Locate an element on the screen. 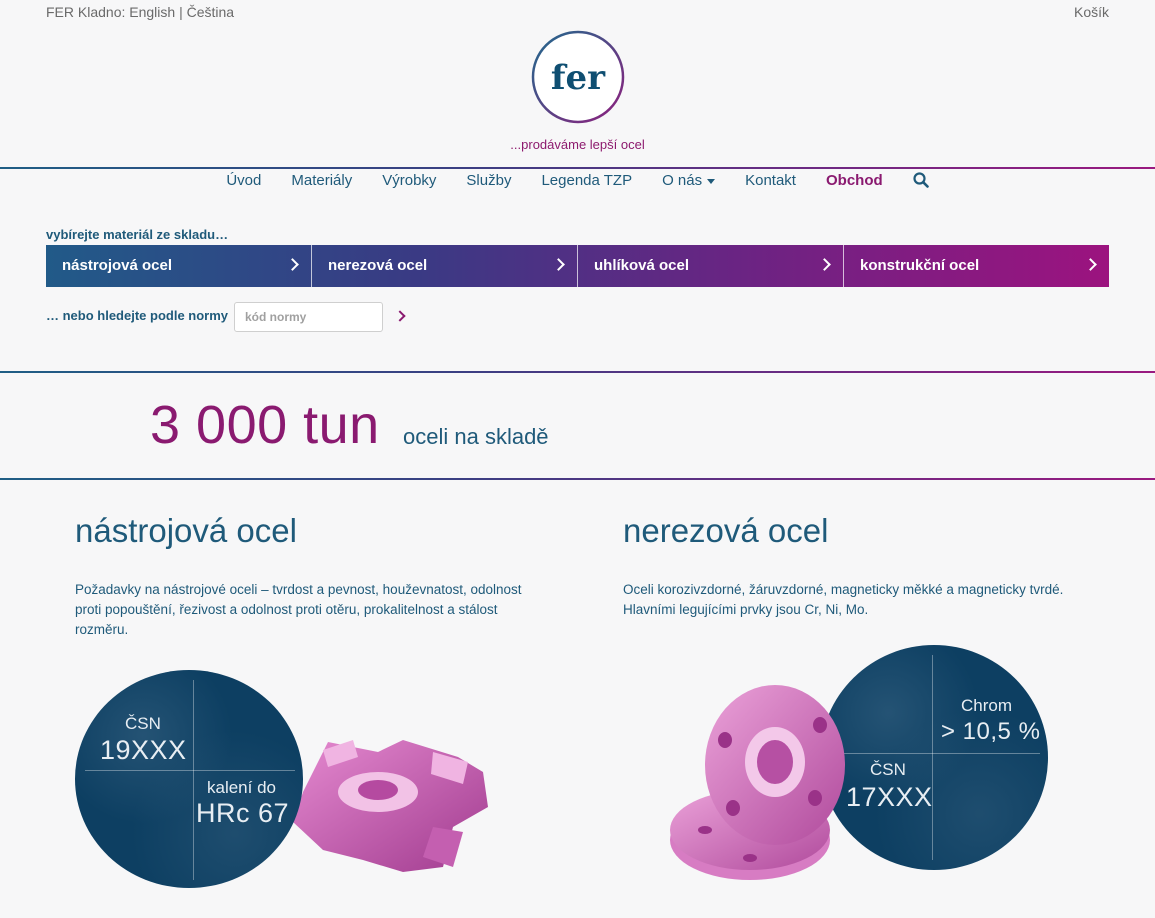  nav-item-kontakt: Kontakt is located at coordinates (770, 185).